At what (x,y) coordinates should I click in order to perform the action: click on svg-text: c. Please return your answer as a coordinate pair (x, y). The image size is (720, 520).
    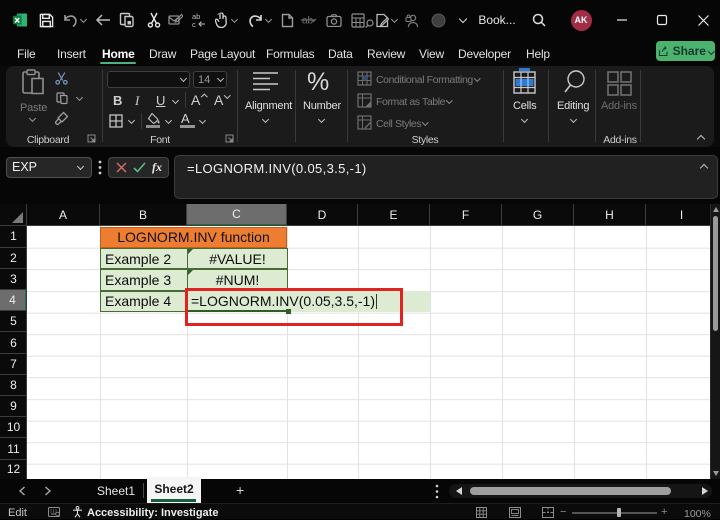
    Looking at the image, I should click on (194, 24).